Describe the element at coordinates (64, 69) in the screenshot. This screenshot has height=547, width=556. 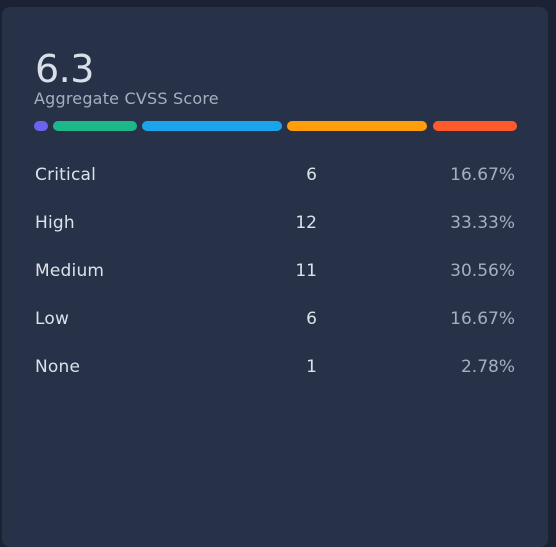
I see `aggregate-score-value: 6.3` at that location.